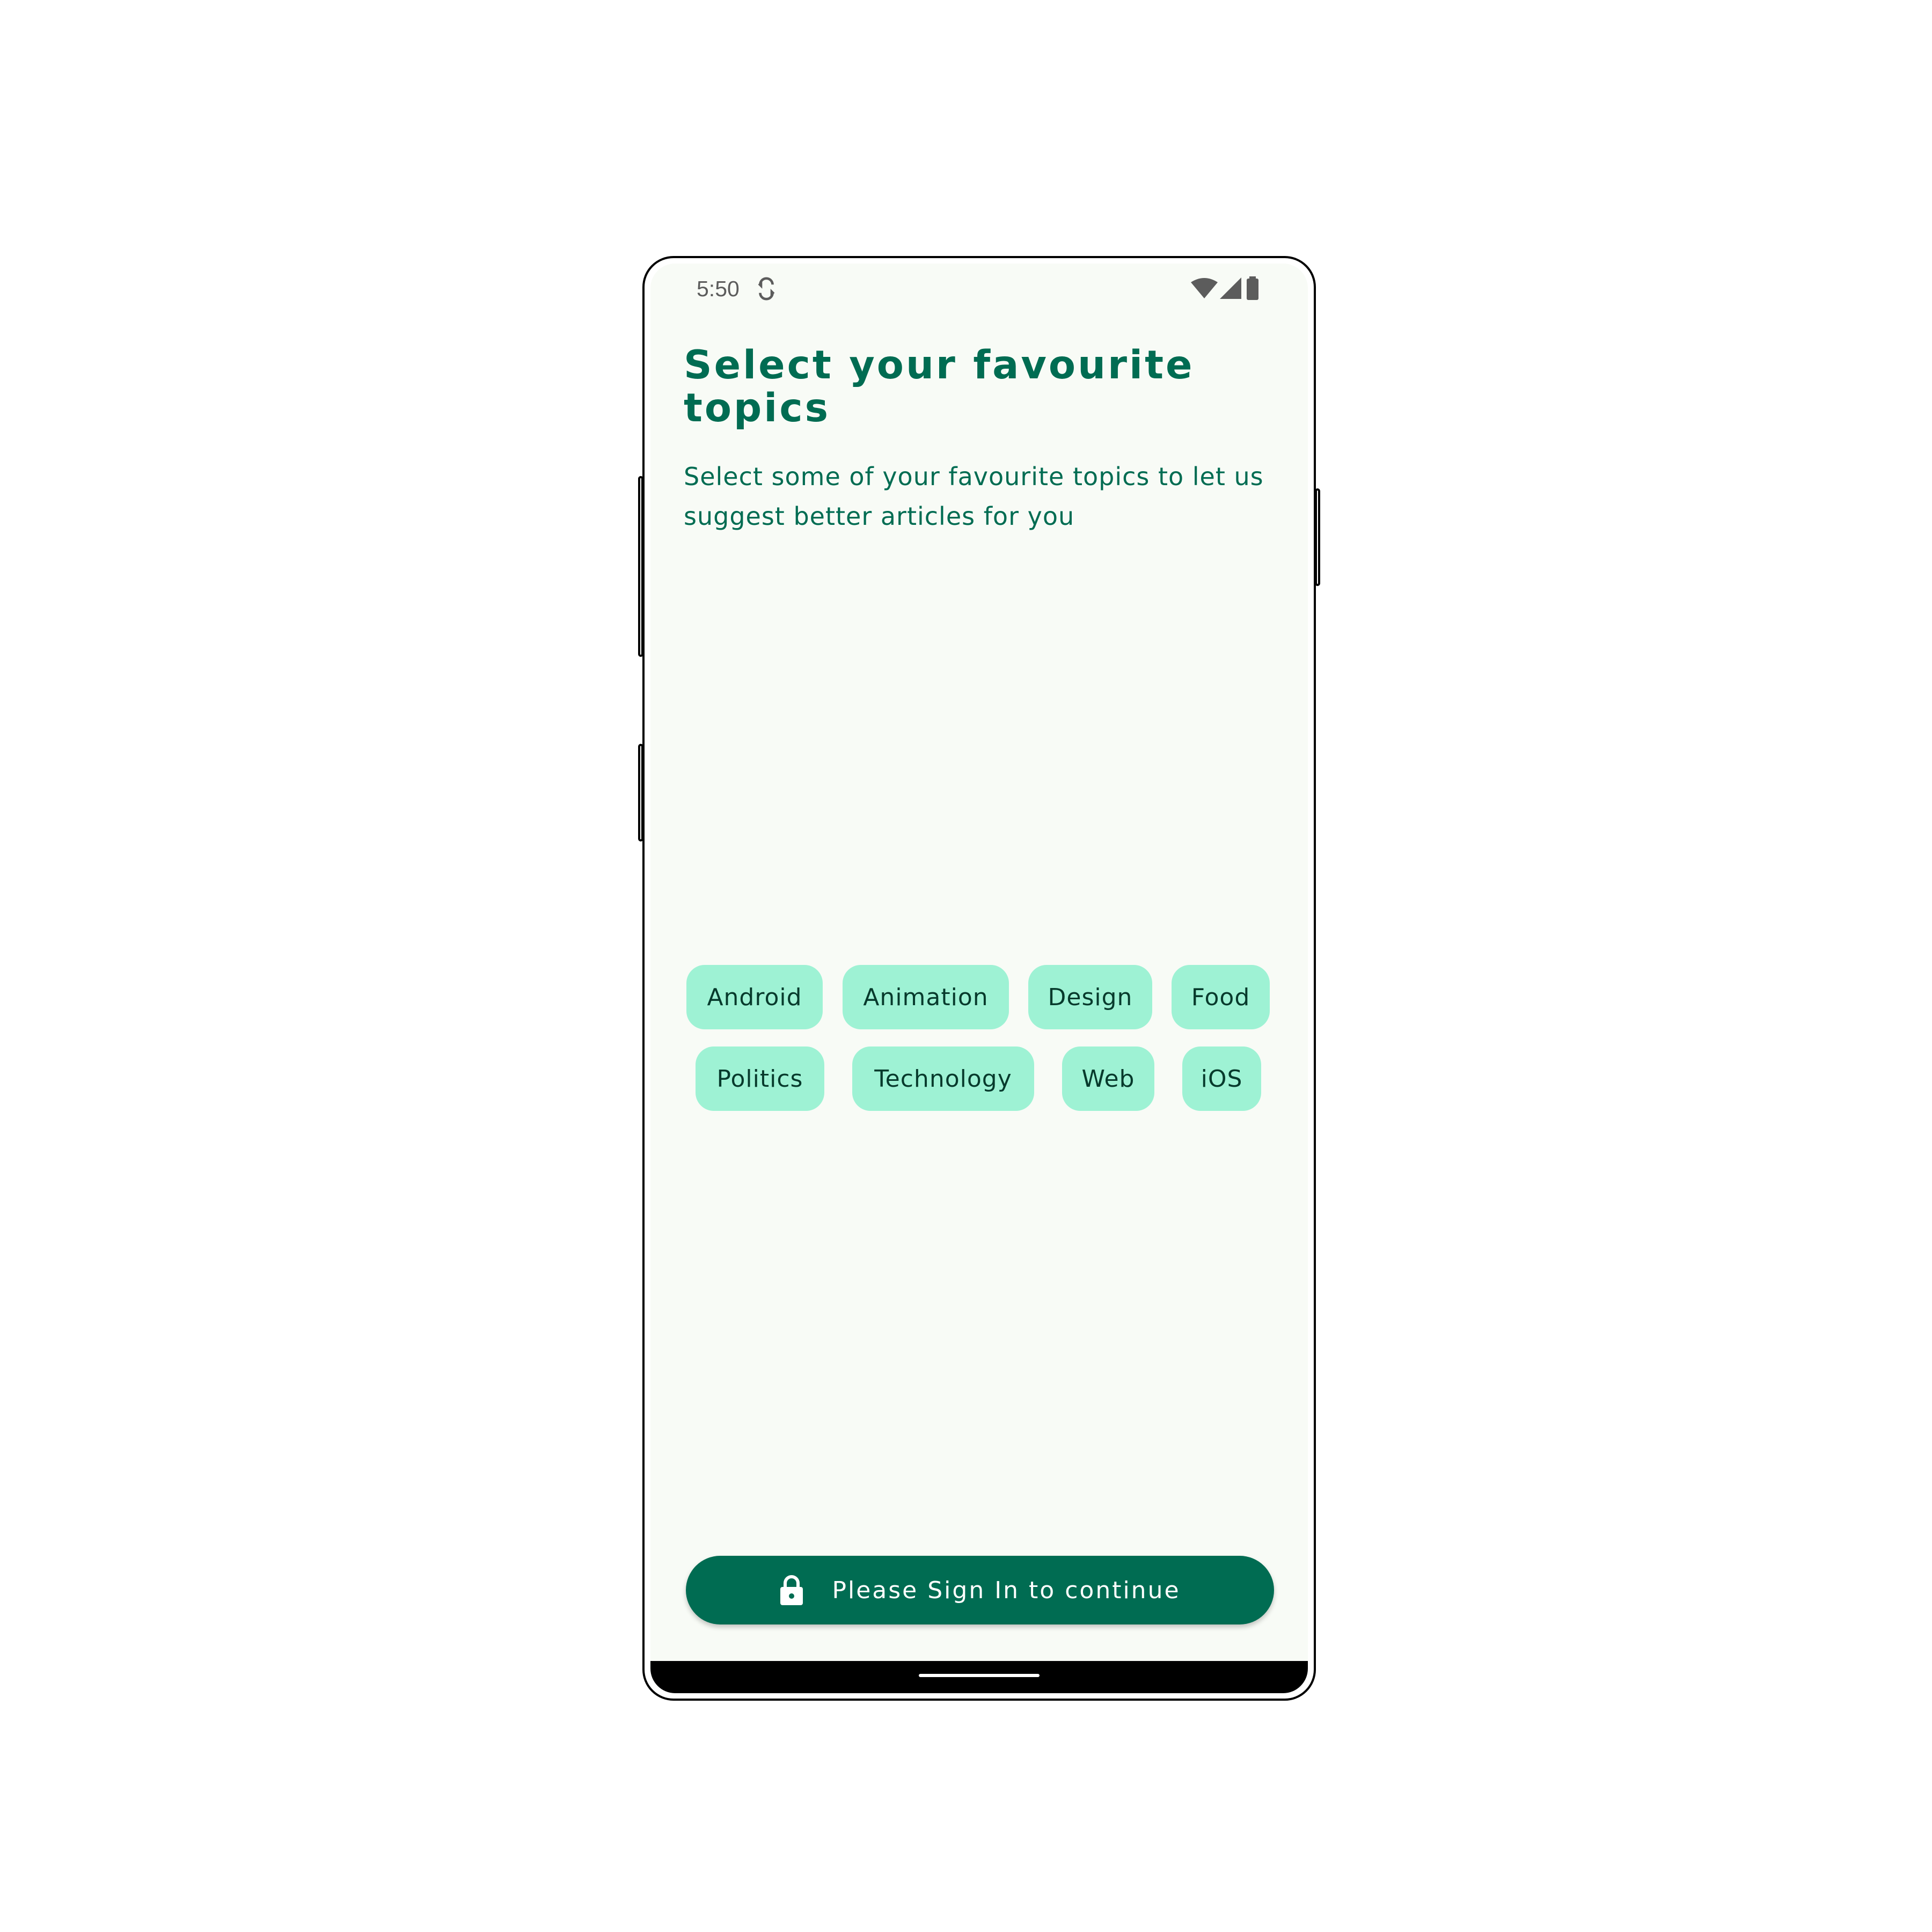 This screenshot has width=1932, height=1932. What do you see at coordinates (1317, 537) in the screenshot?
I see `side-button-right` at bounding box center [1317, 537].